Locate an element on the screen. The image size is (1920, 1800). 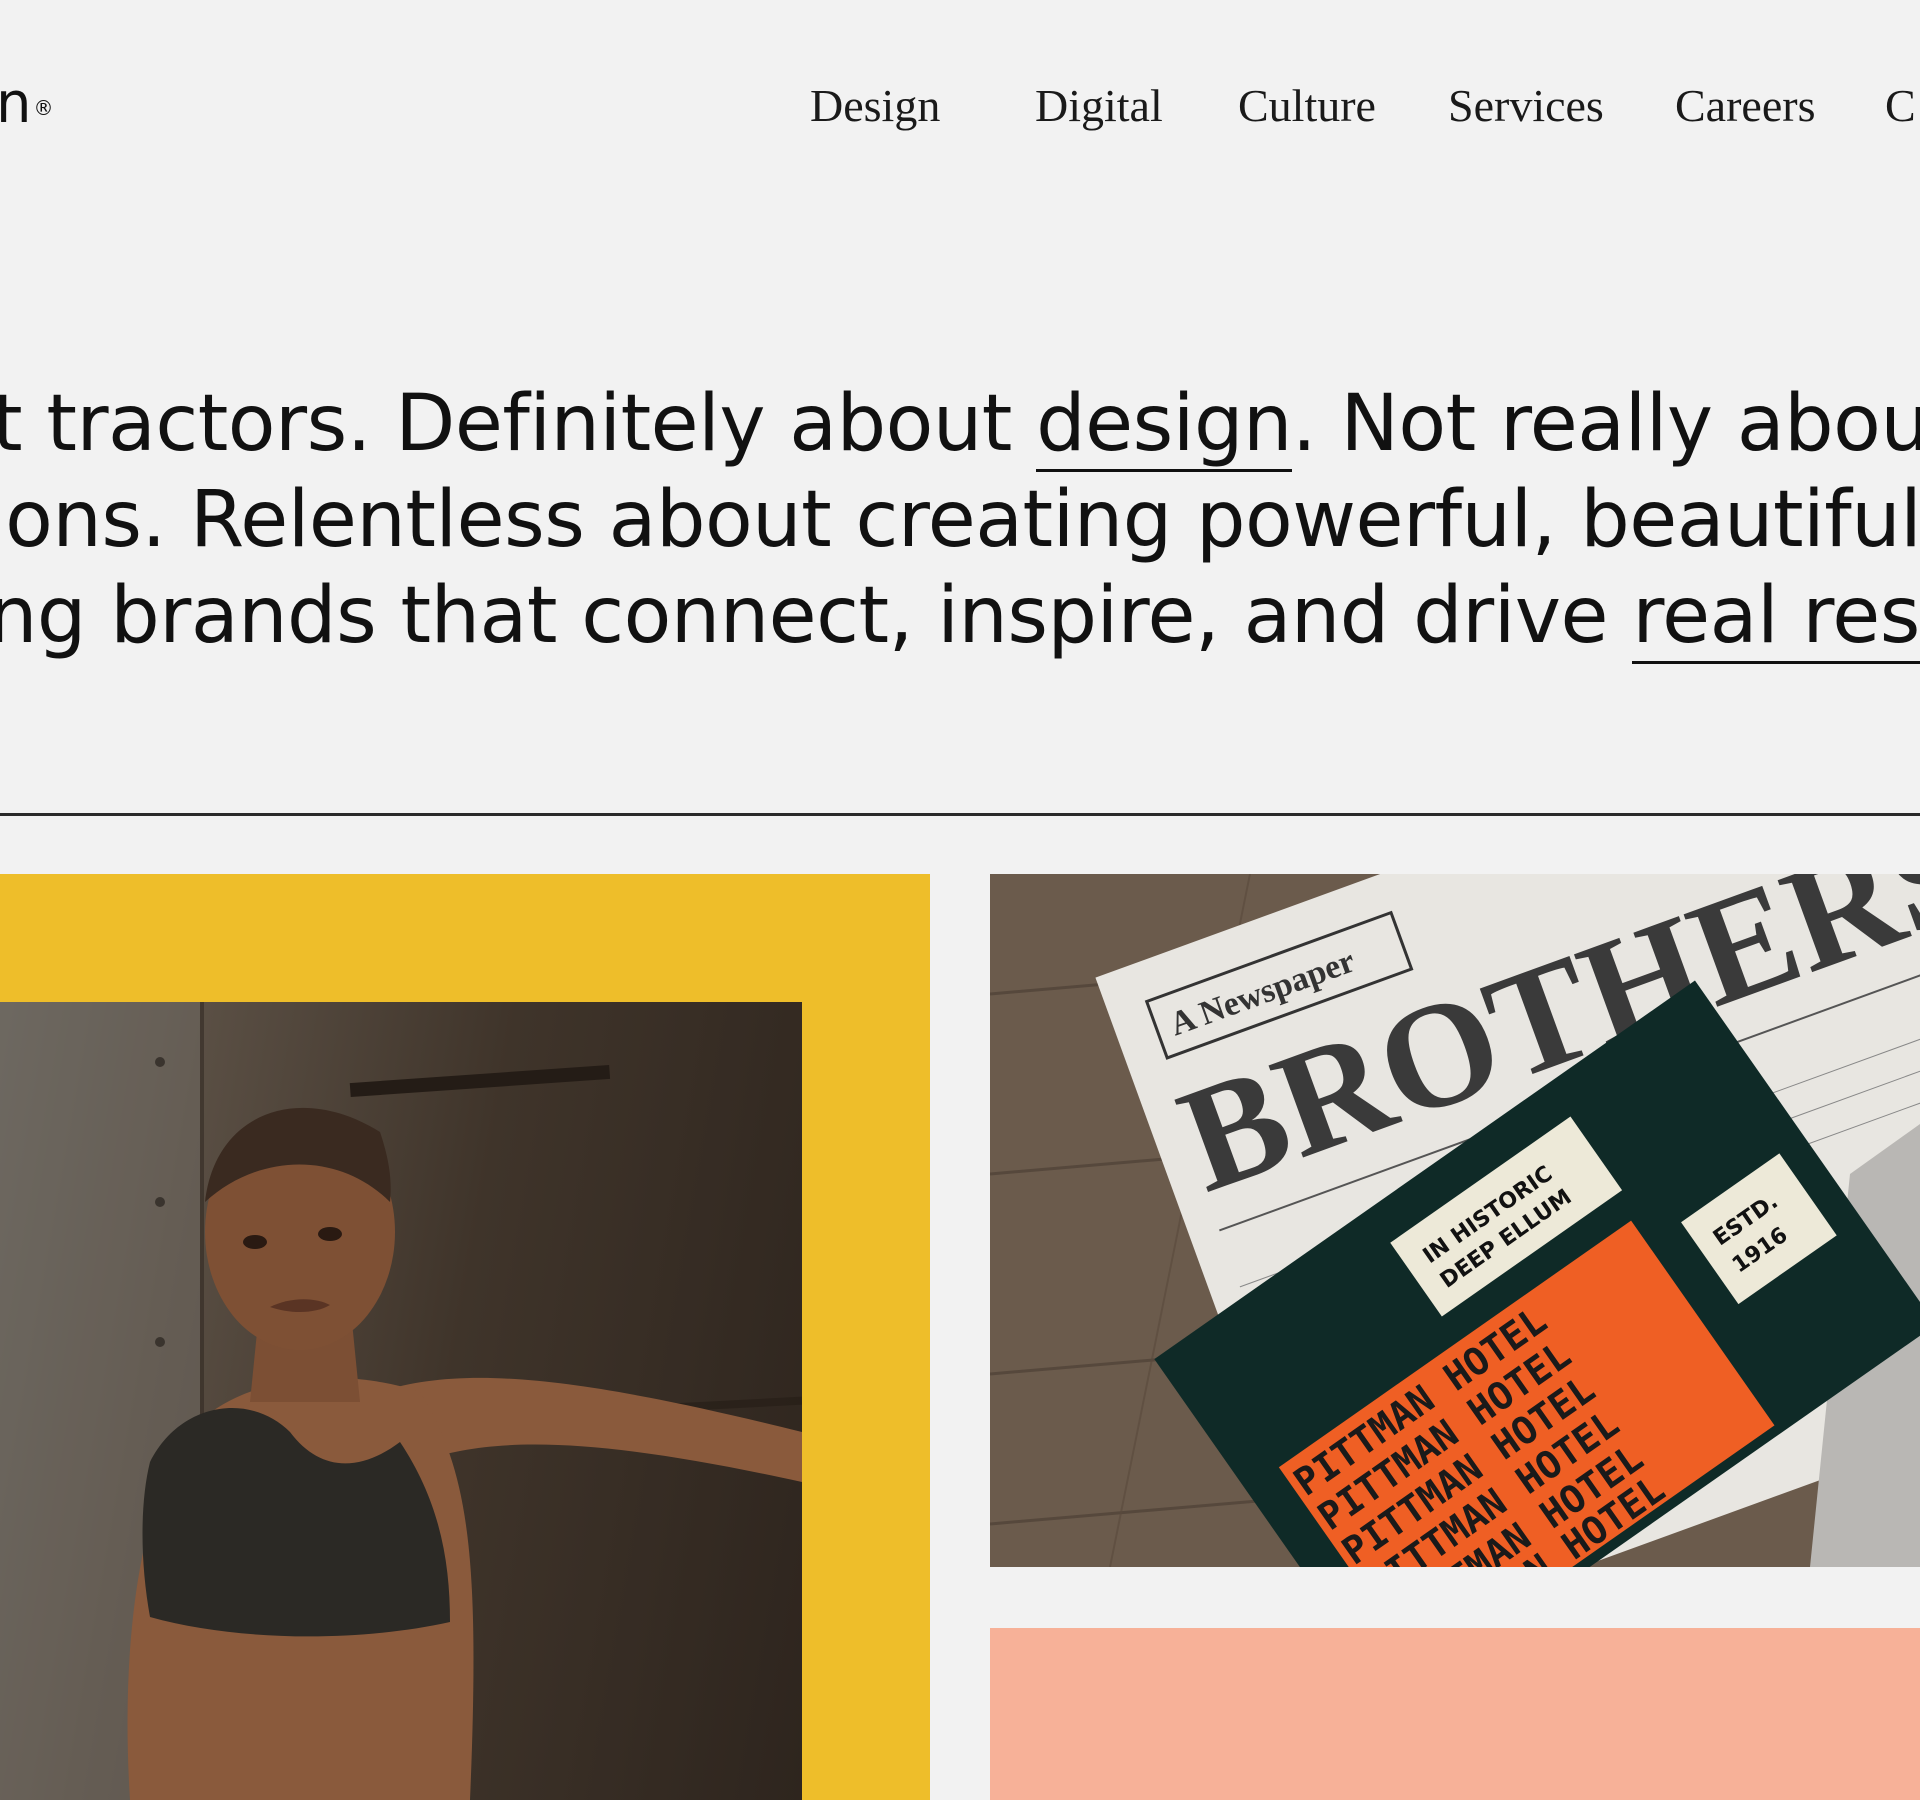
design-link: design is located at coordinates (1164, 425).